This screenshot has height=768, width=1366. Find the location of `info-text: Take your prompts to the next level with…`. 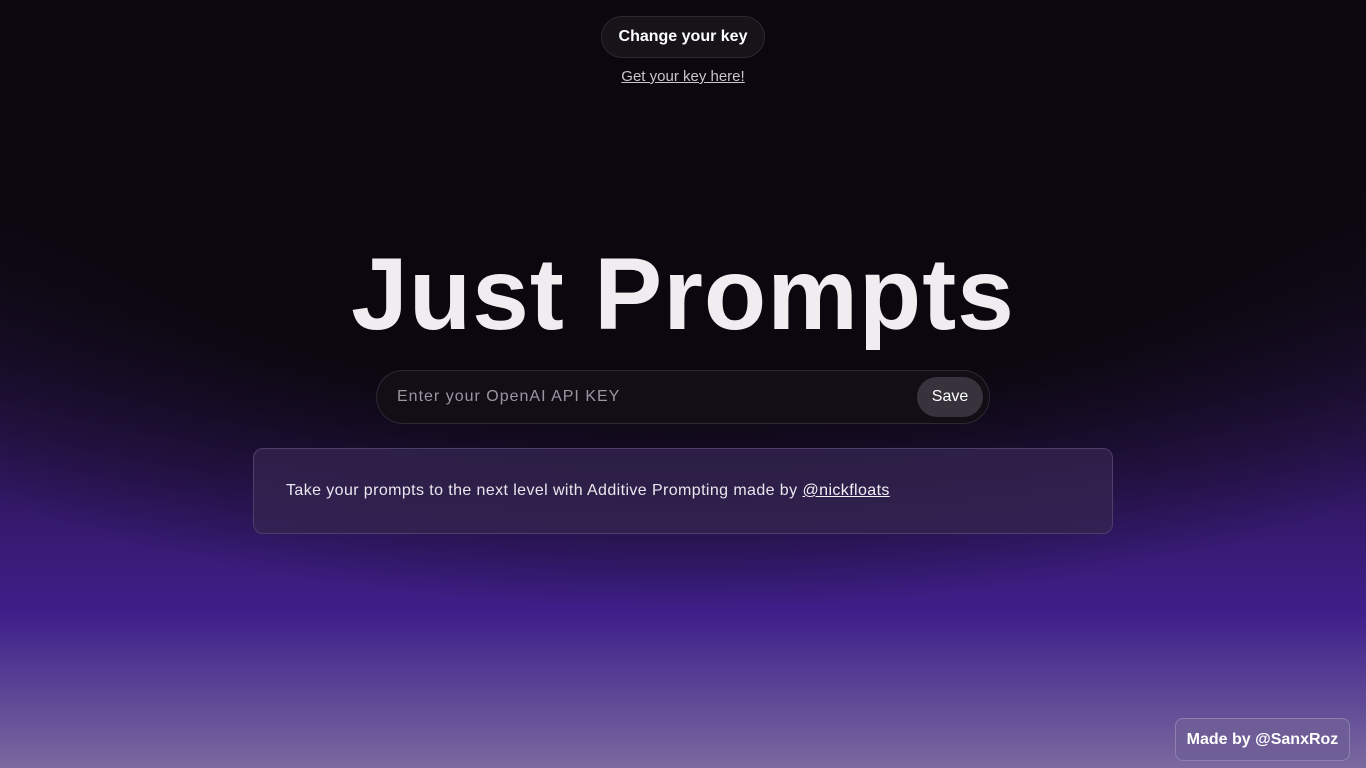

info-text: Take your prompts to the next level with… is located at coordinates (542, 490).